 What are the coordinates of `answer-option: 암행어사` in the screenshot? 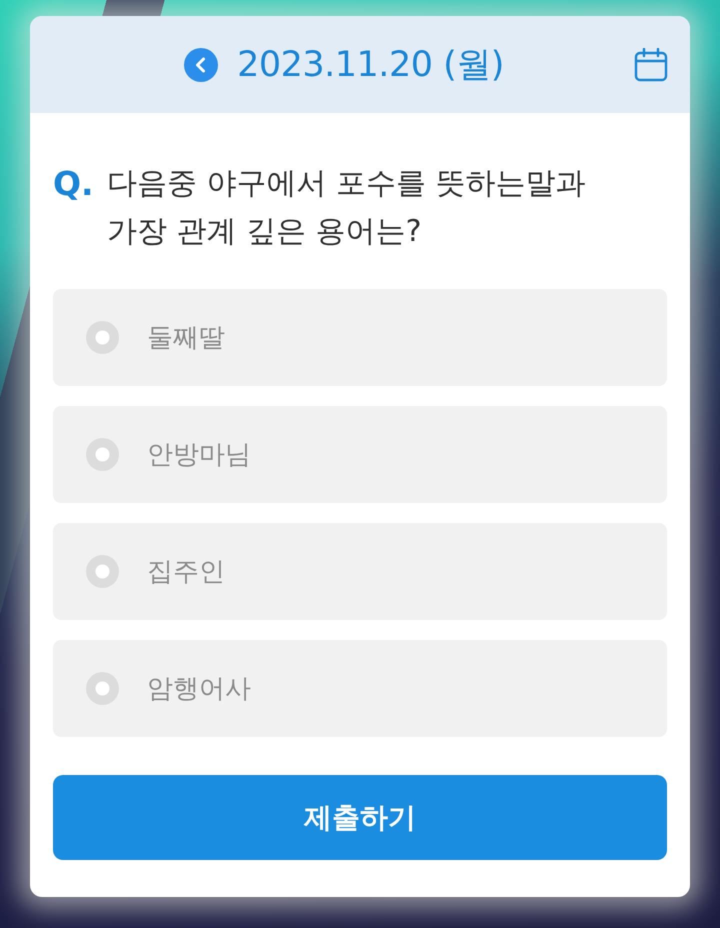 It's located at (360, 688).